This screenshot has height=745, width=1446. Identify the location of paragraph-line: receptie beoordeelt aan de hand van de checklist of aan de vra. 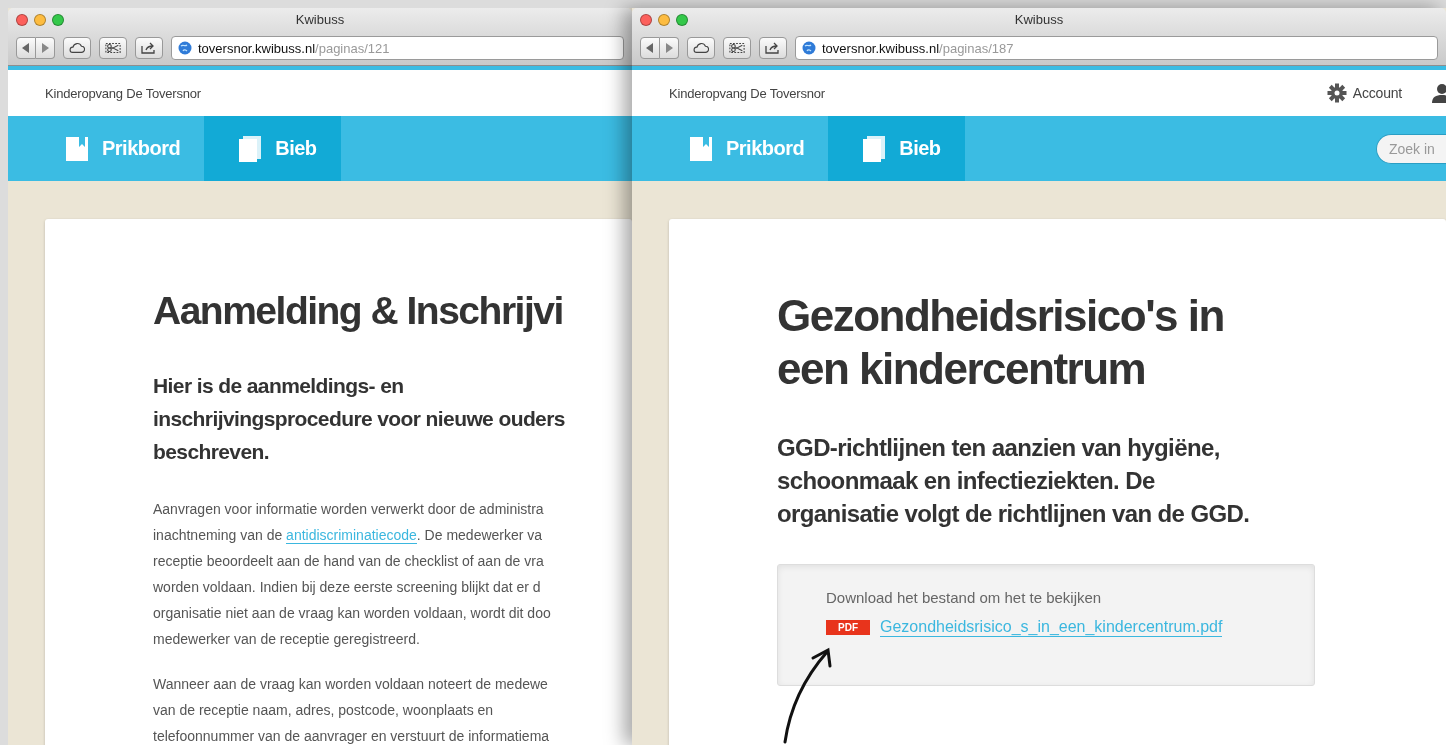
(348, 561).